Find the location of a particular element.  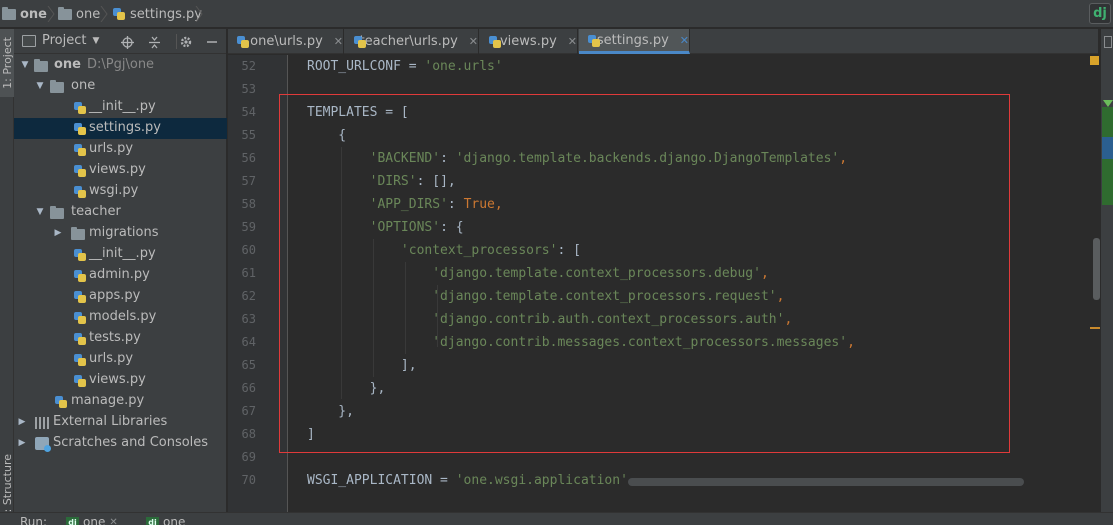

project-tool-tab-label: 1: Project is located at coordinates (7, 63).